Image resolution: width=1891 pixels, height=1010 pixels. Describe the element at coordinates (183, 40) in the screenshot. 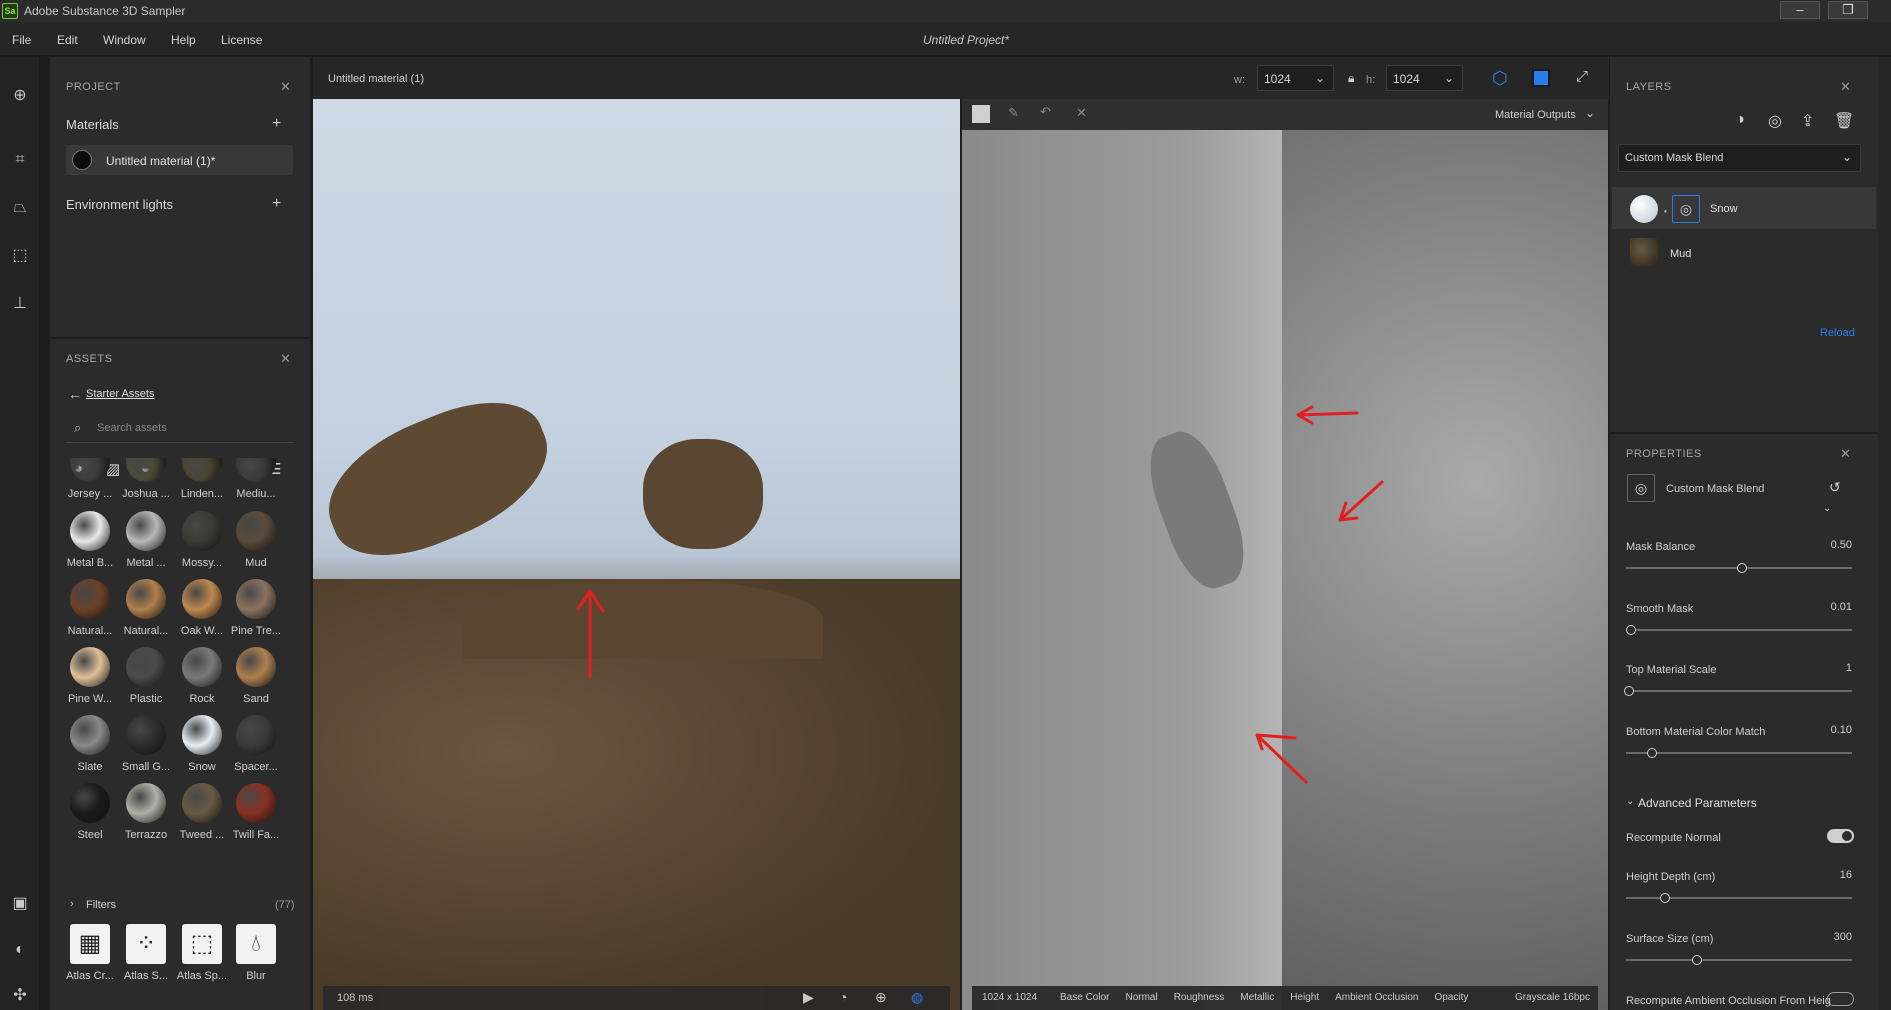

I see `menu-help: Help` at that location.